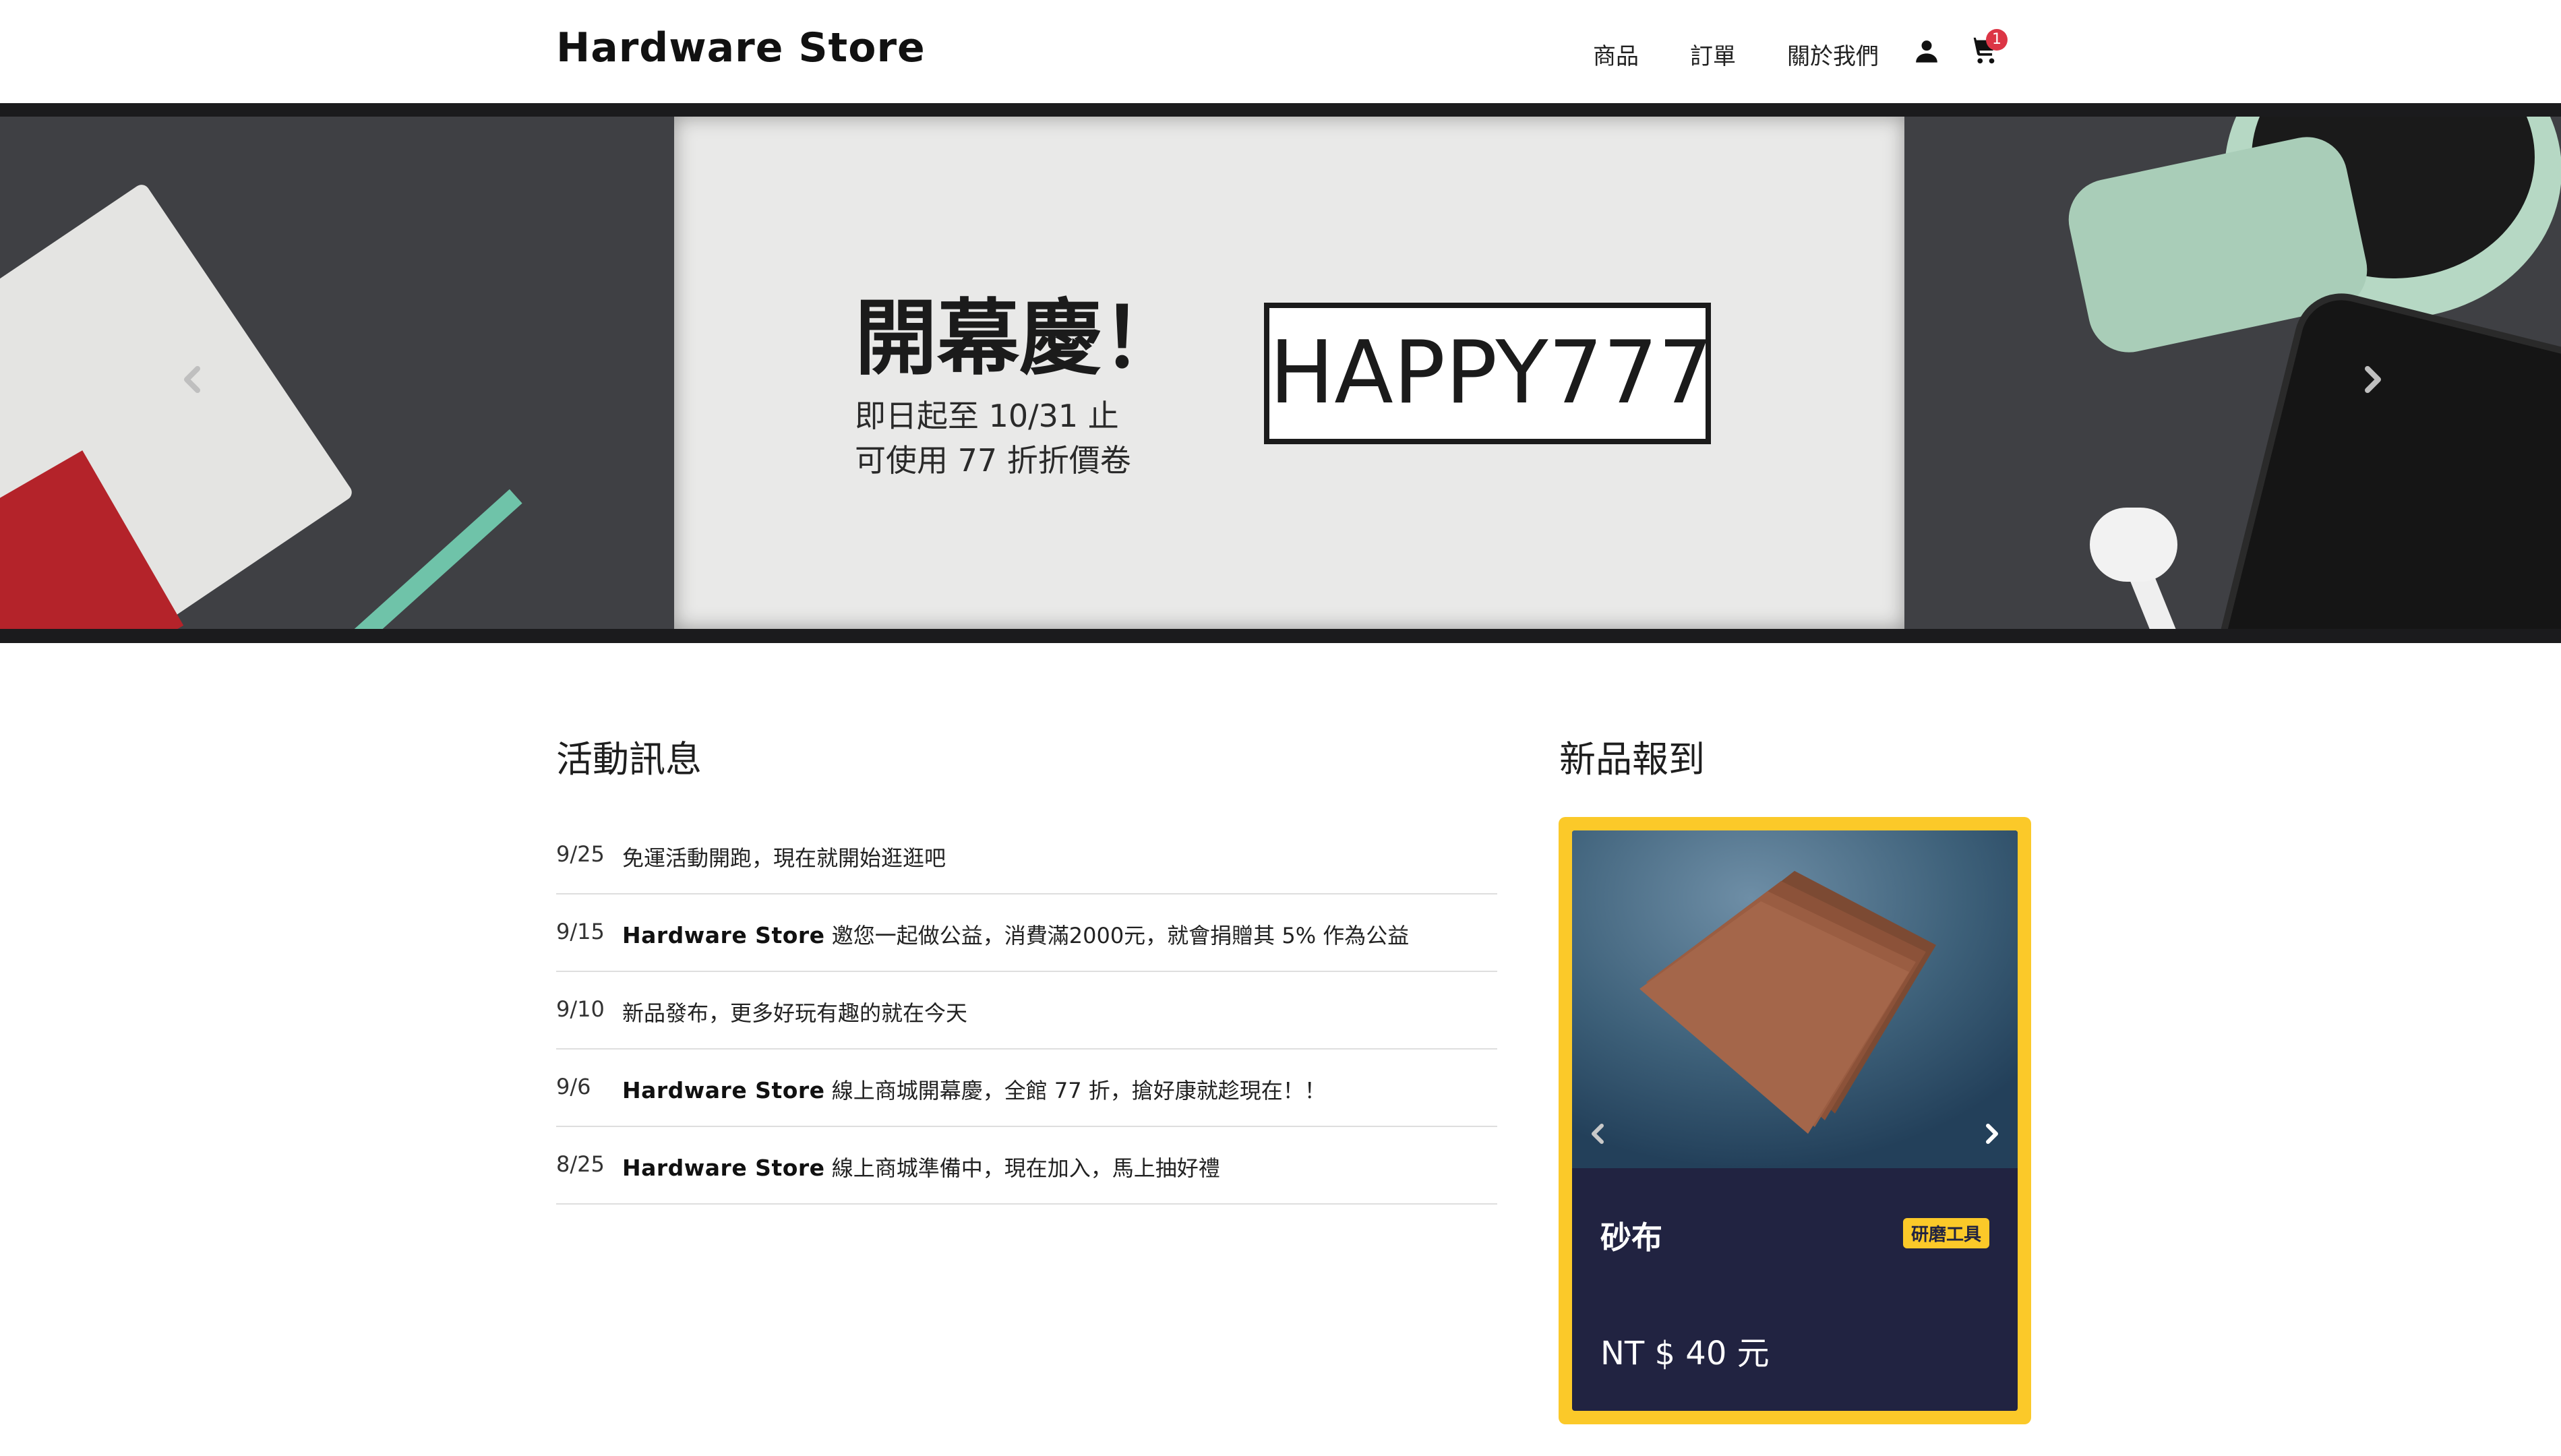  I want to click on news-body: 免運活動開跑，現在就開始逛逛吧, so click(784, 858).